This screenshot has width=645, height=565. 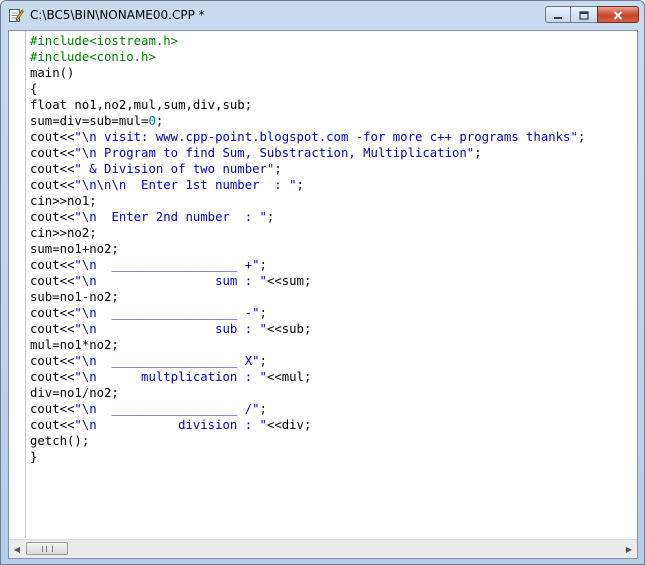 I want to click on code-line: #include<iostream.h>, so click(x=307, y=41).